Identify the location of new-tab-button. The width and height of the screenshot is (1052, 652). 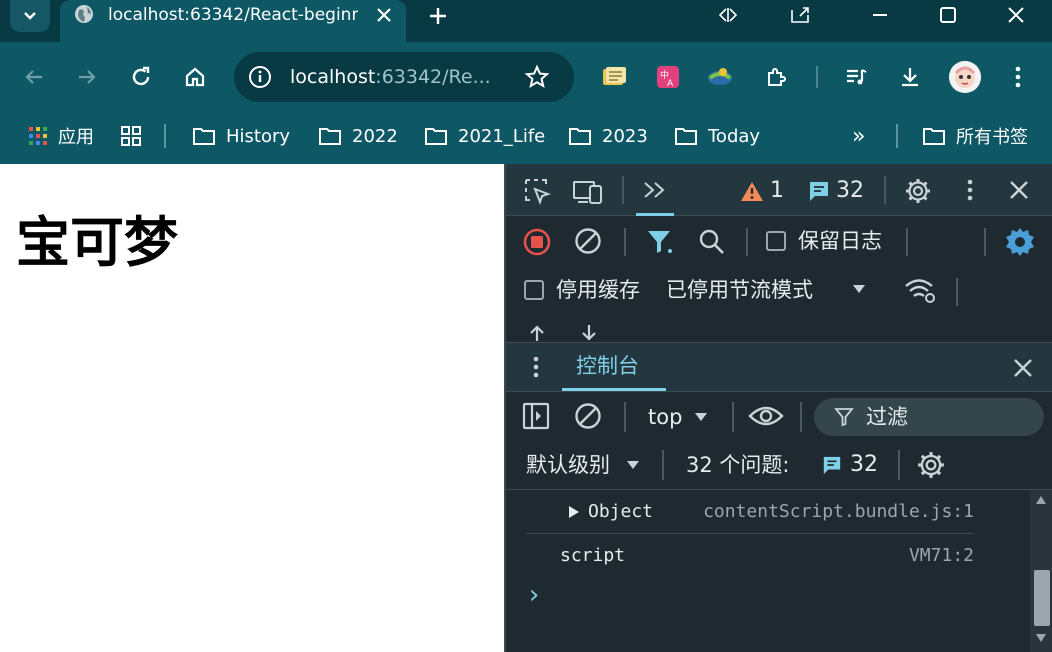
(438, 16).